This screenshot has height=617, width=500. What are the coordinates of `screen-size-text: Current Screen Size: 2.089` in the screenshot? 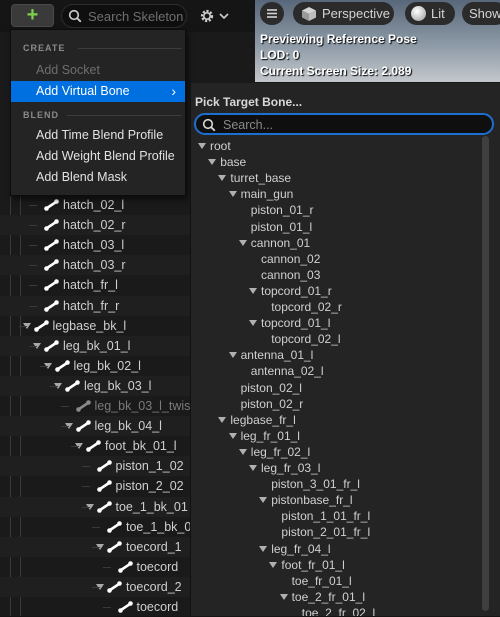 It's located at (336, 71).